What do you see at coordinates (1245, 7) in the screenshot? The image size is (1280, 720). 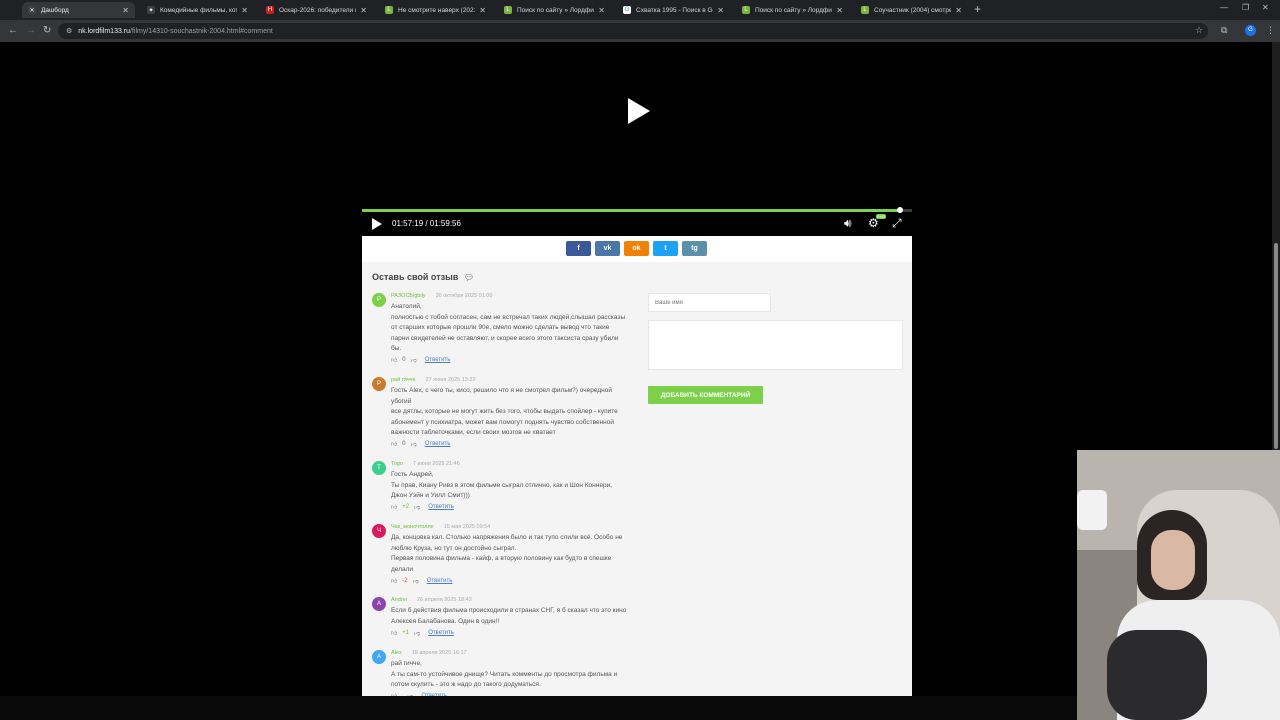 I see `restore-icon: ❐` at bounding box center [1245, 7].